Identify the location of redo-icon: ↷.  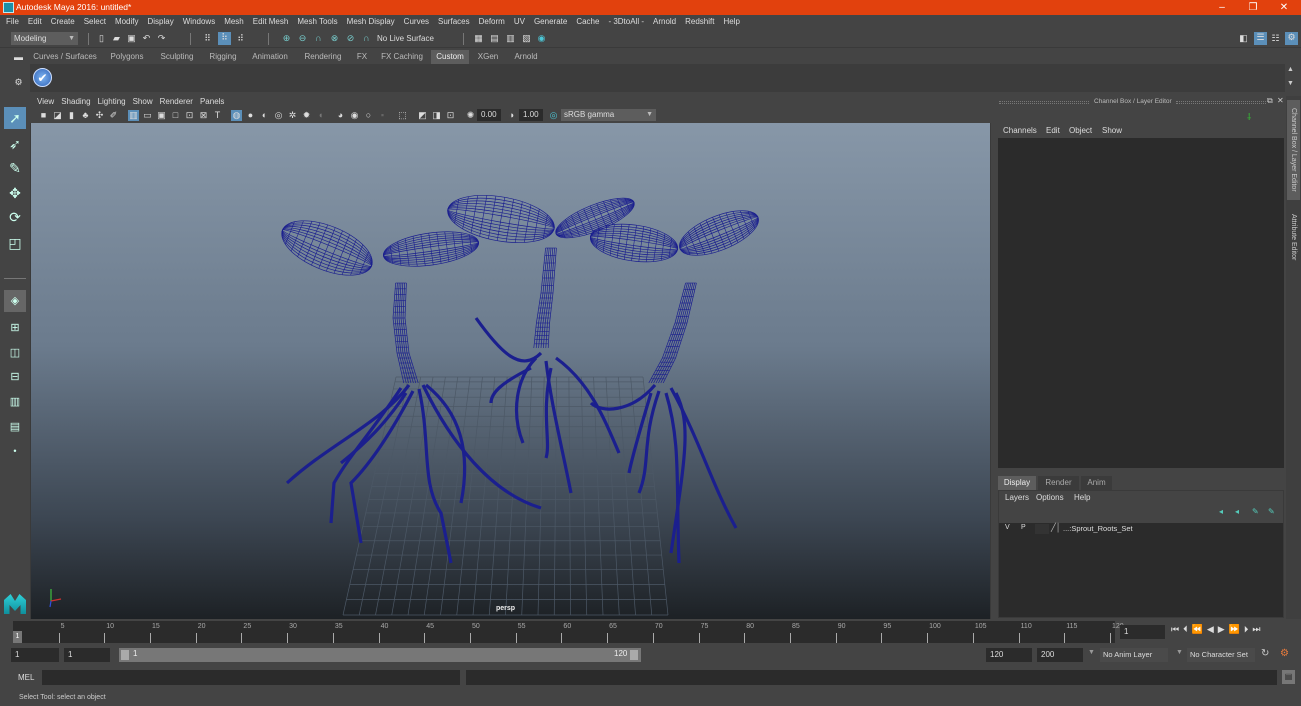
(161, 38).